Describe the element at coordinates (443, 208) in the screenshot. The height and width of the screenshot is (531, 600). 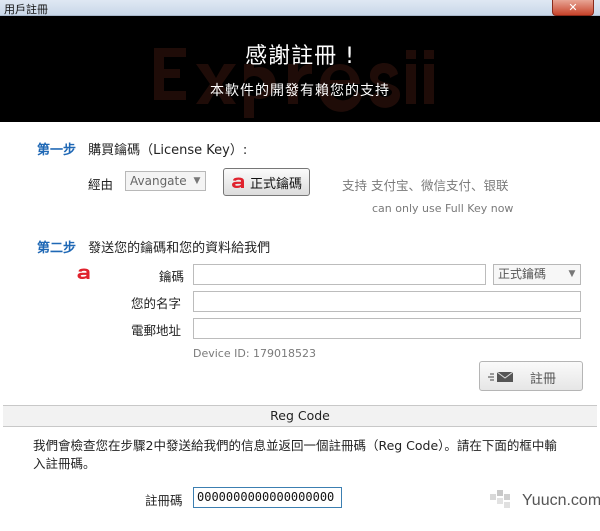
I see `full-key-note: can only use Full Key now` at that location.